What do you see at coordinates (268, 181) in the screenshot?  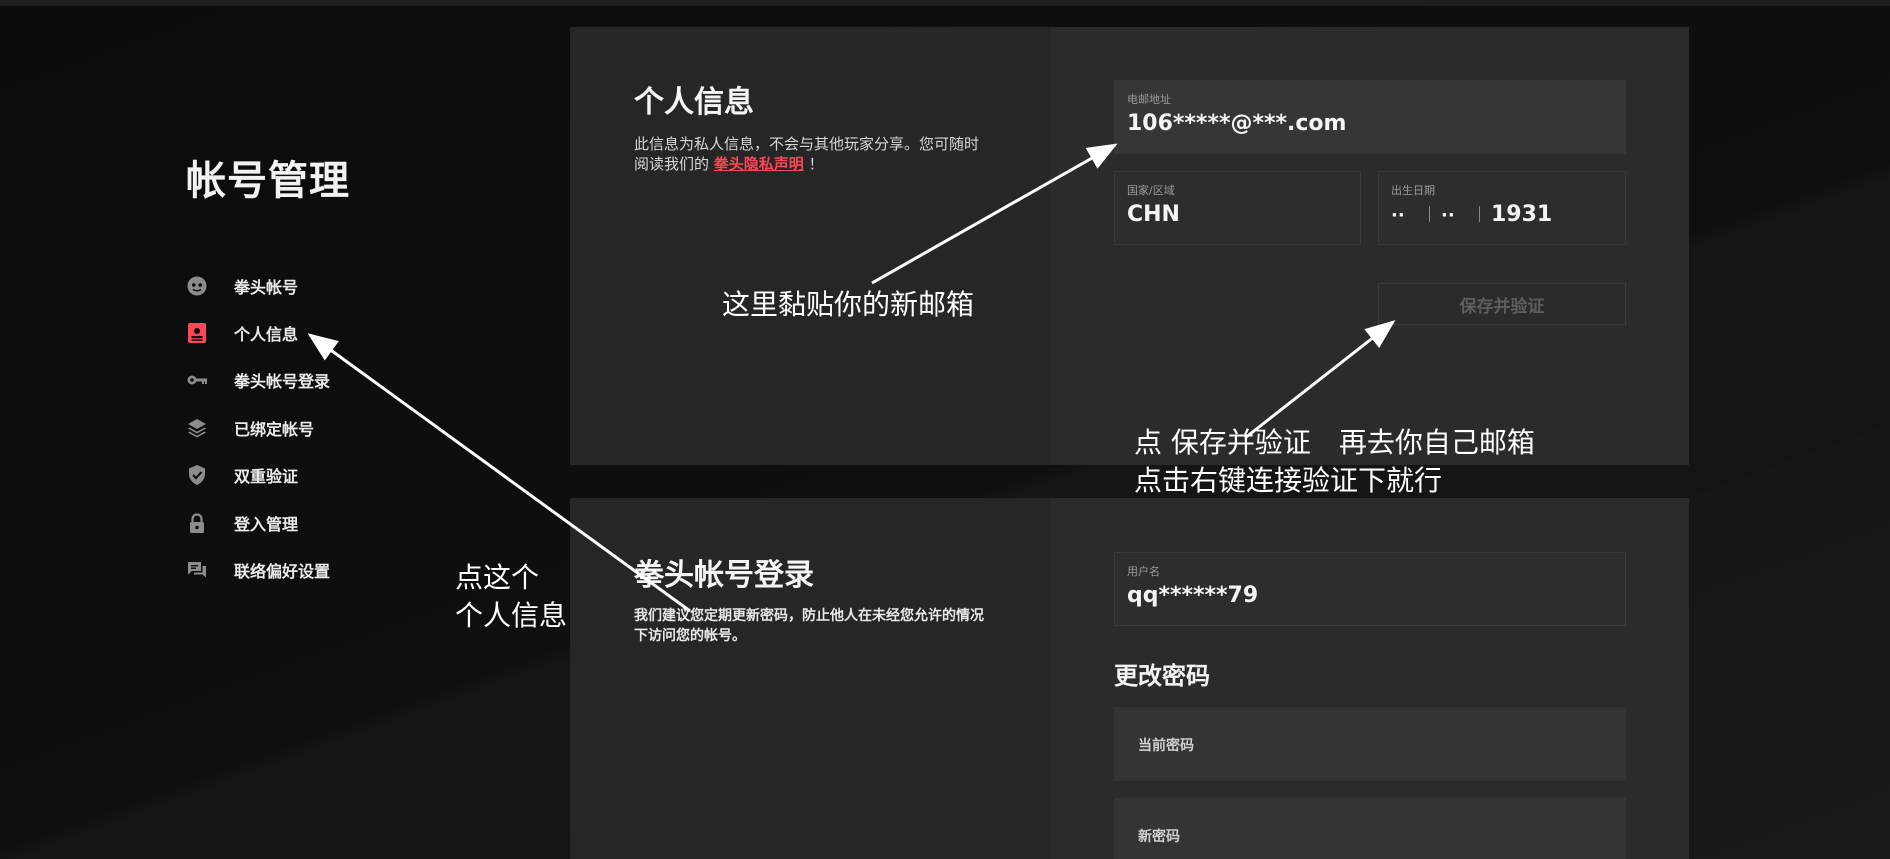 I see `page-title: 帐号管理` at bounding box center [268, 181].